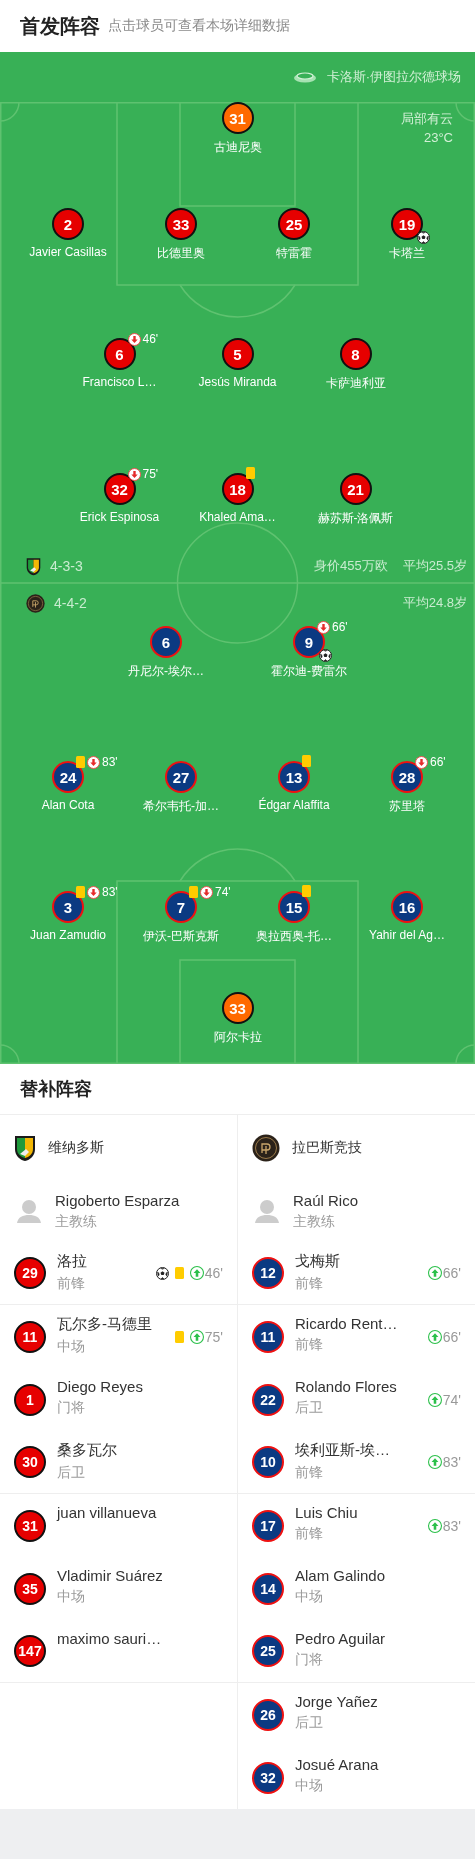 The width and height of the screenshot is (475, 1863). I want to click on weather-condition: 局部有云, so click(427, 119).